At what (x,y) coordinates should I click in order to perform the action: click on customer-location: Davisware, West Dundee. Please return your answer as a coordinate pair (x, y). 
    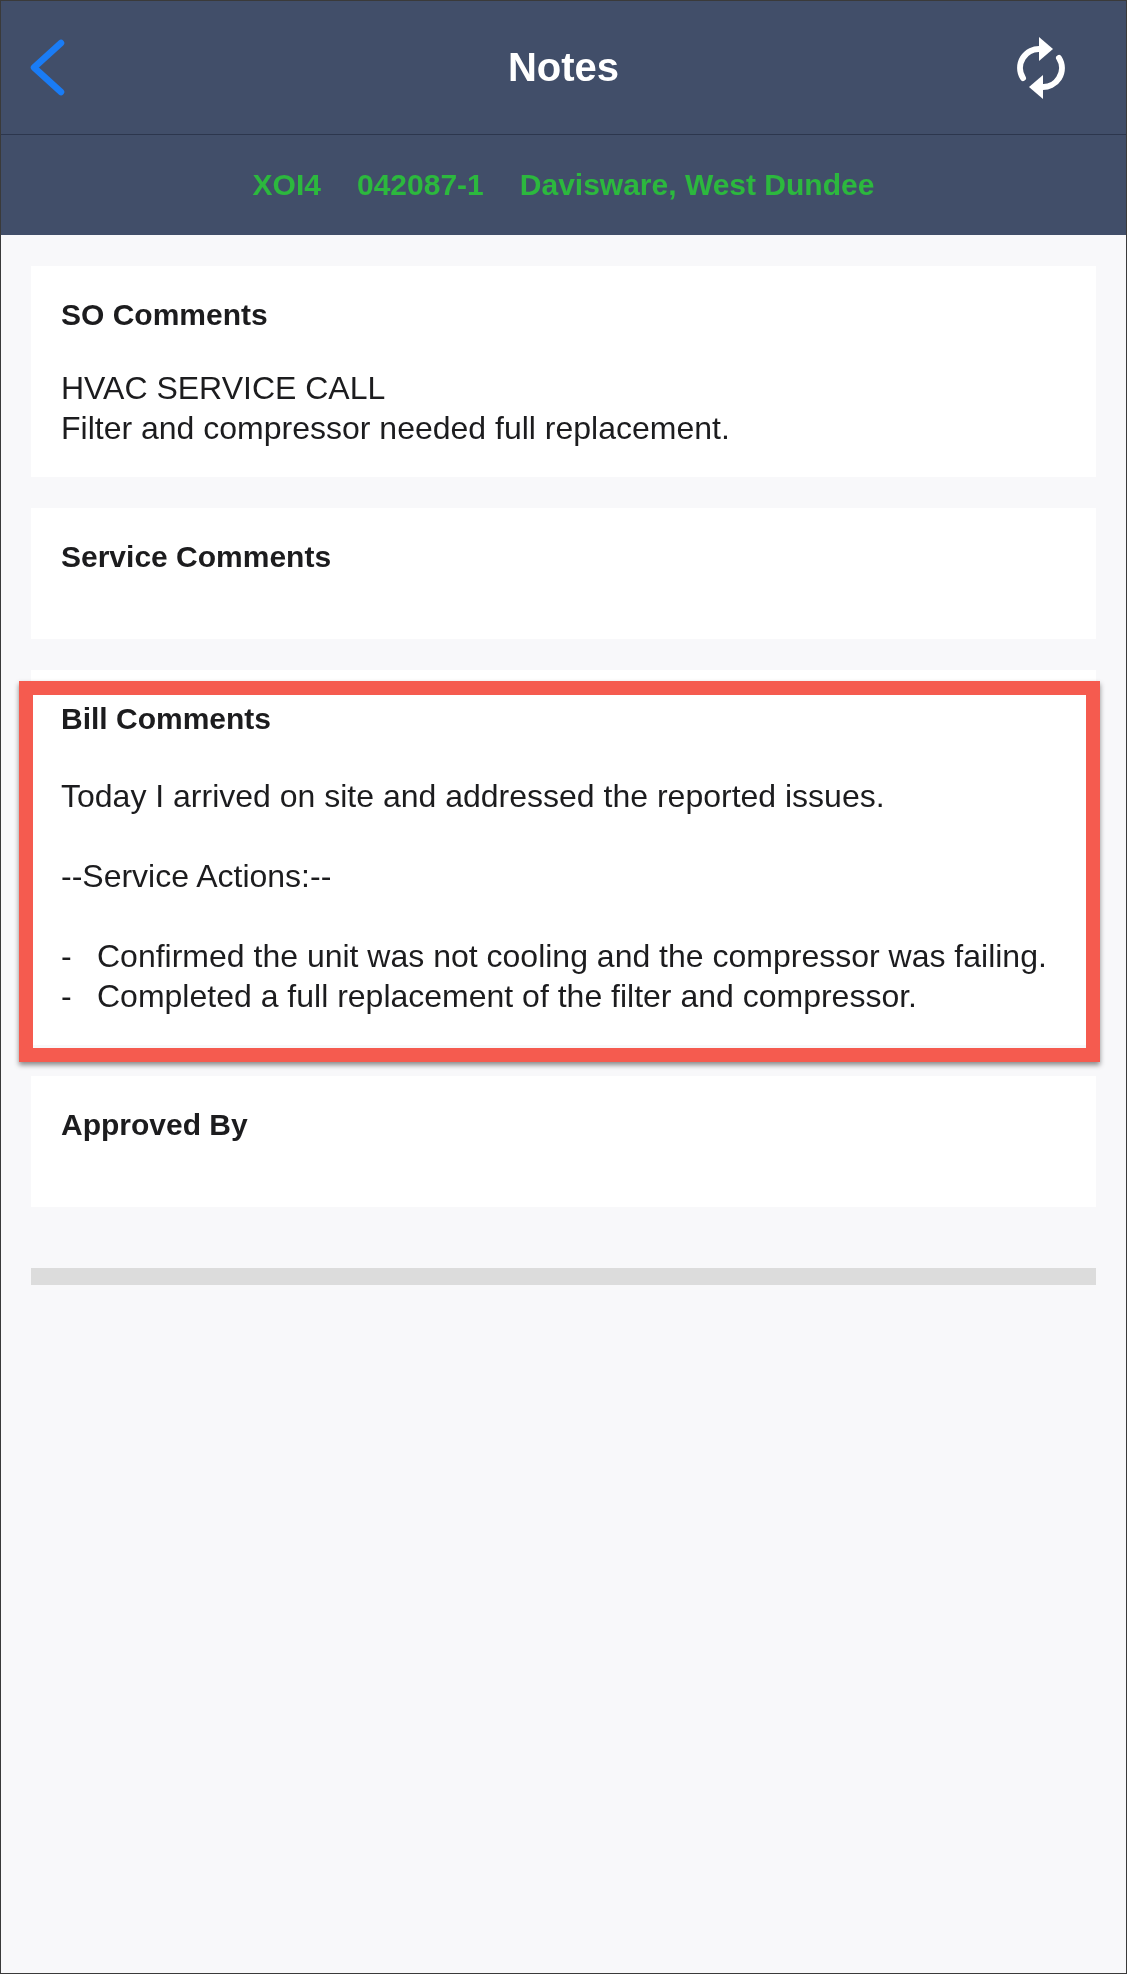
    Looking at the image, I should click on (697, 185).